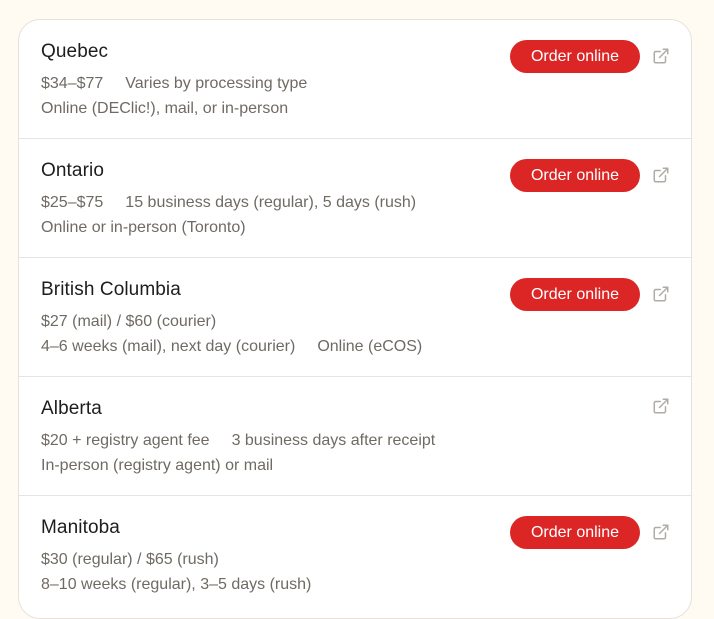  I want to click on fee-text: $27 (mail) / $60 (courier), so click(129, 321).